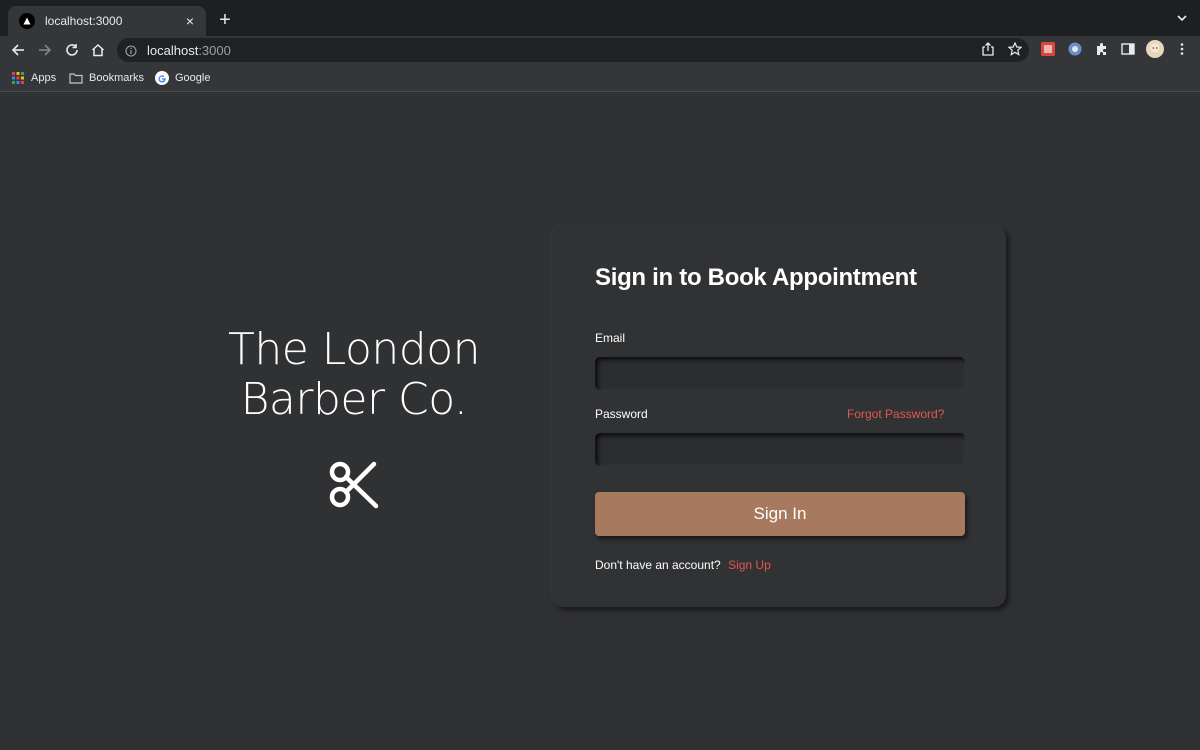 This screenshot has height=750, width=1200. Describe the element at coordinates (354, 399) in the screenshot. I see `brand-name-line2: Barber Co.` at that location.